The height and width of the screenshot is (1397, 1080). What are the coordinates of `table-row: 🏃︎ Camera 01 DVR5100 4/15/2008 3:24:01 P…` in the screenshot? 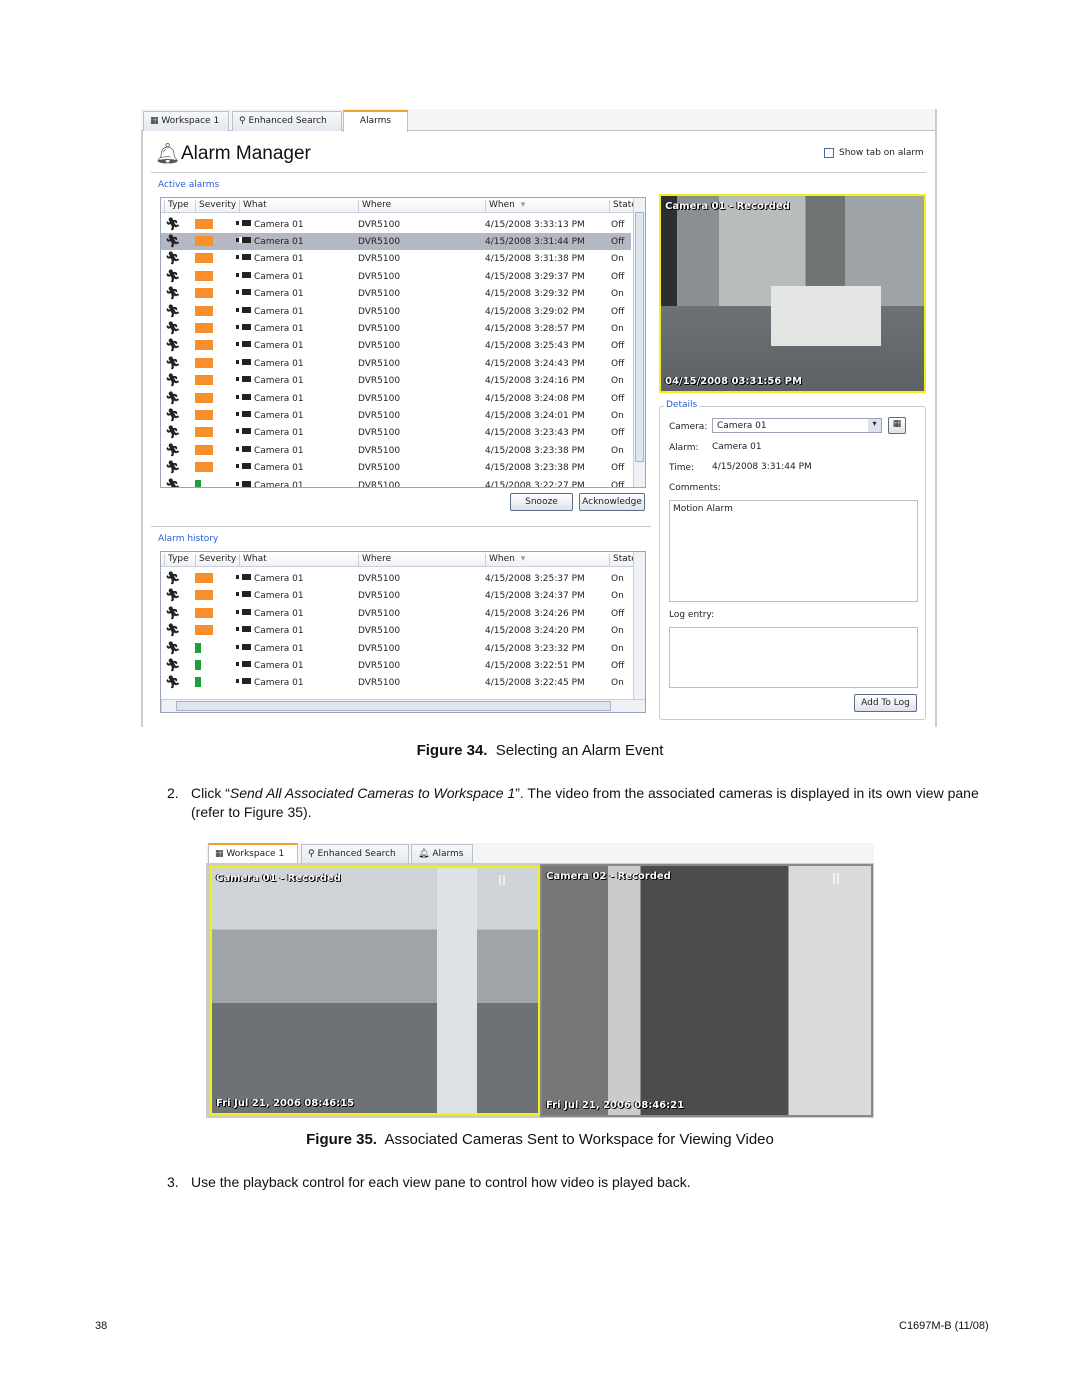 It's located at (396, 415).